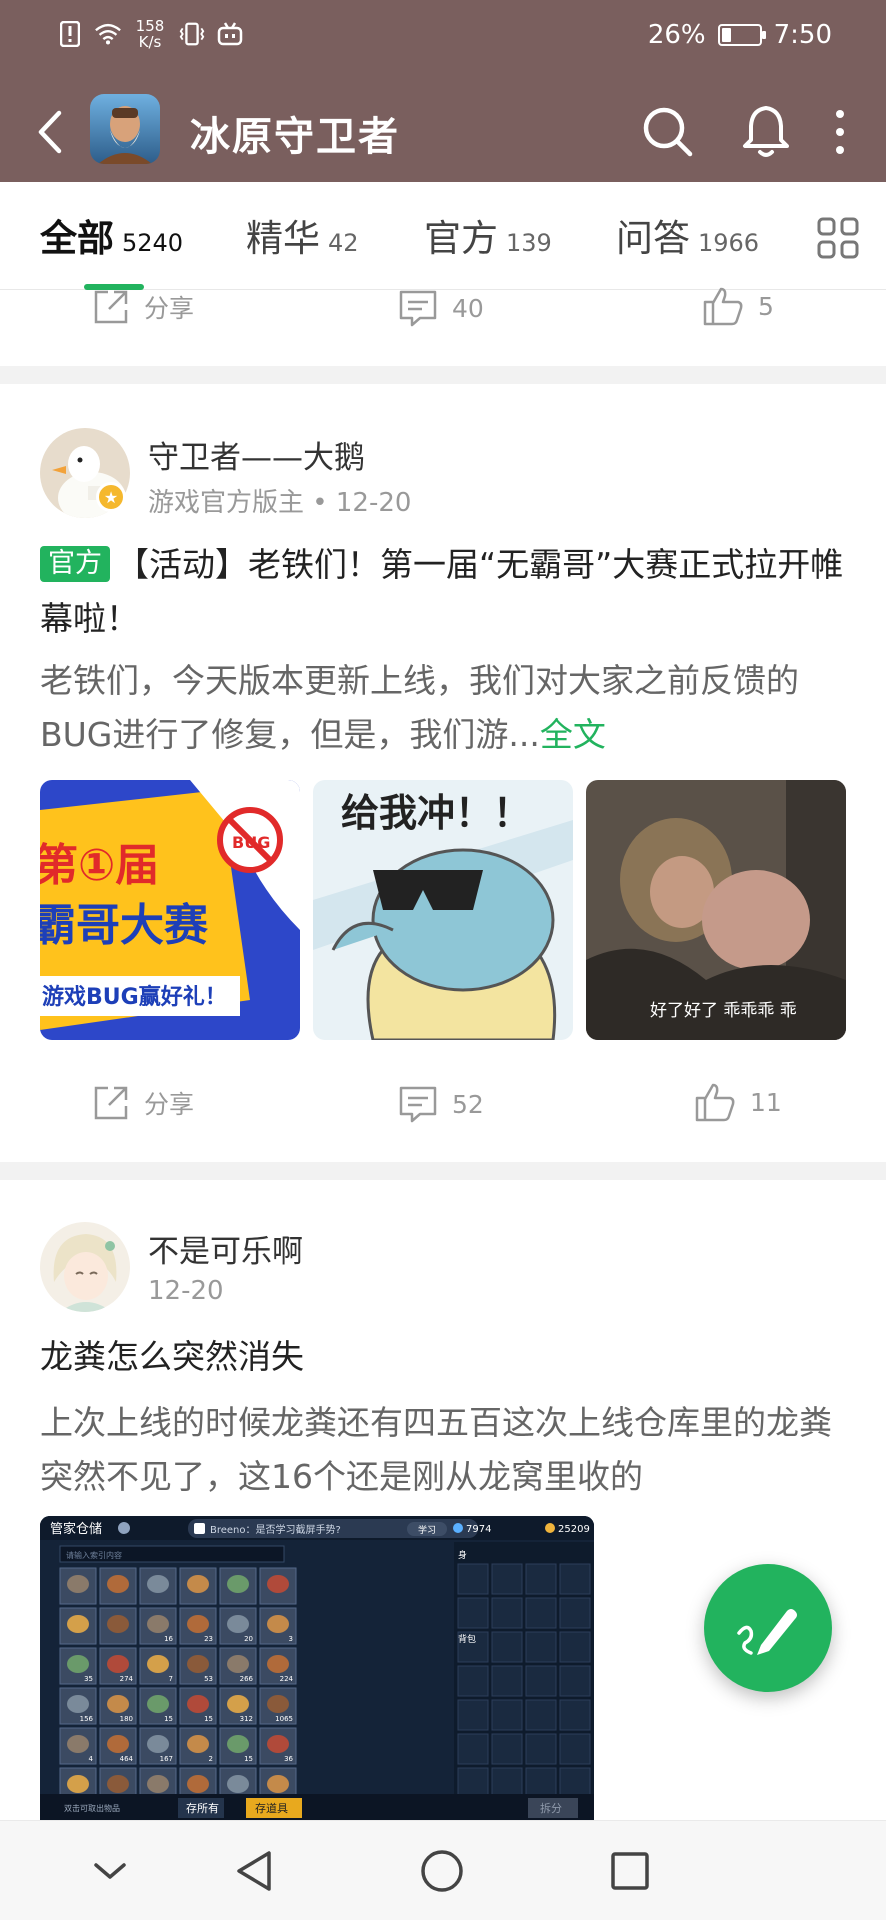  What do you see at coordinates (75, 564) in the screenshot?
I see `official-tag: 官方` at bounding box center [75, 564].